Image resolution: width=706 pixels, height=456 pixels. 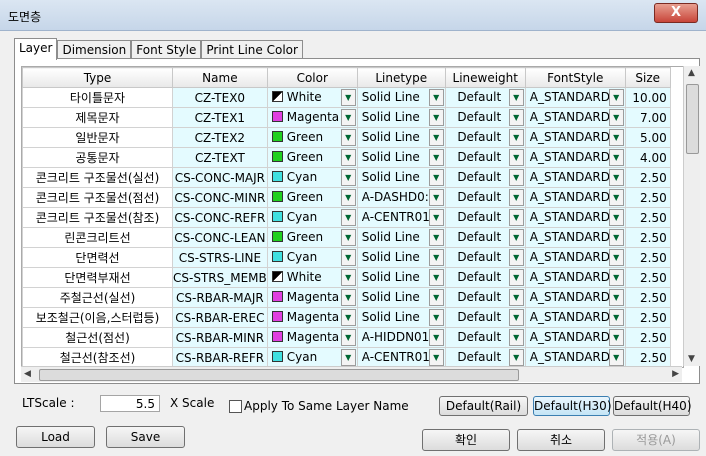 What do you see at coordinates (252, 49) in the screenshot?
I see `tab-print-line-color: Print Line Color` at bounding box center [252, 49].